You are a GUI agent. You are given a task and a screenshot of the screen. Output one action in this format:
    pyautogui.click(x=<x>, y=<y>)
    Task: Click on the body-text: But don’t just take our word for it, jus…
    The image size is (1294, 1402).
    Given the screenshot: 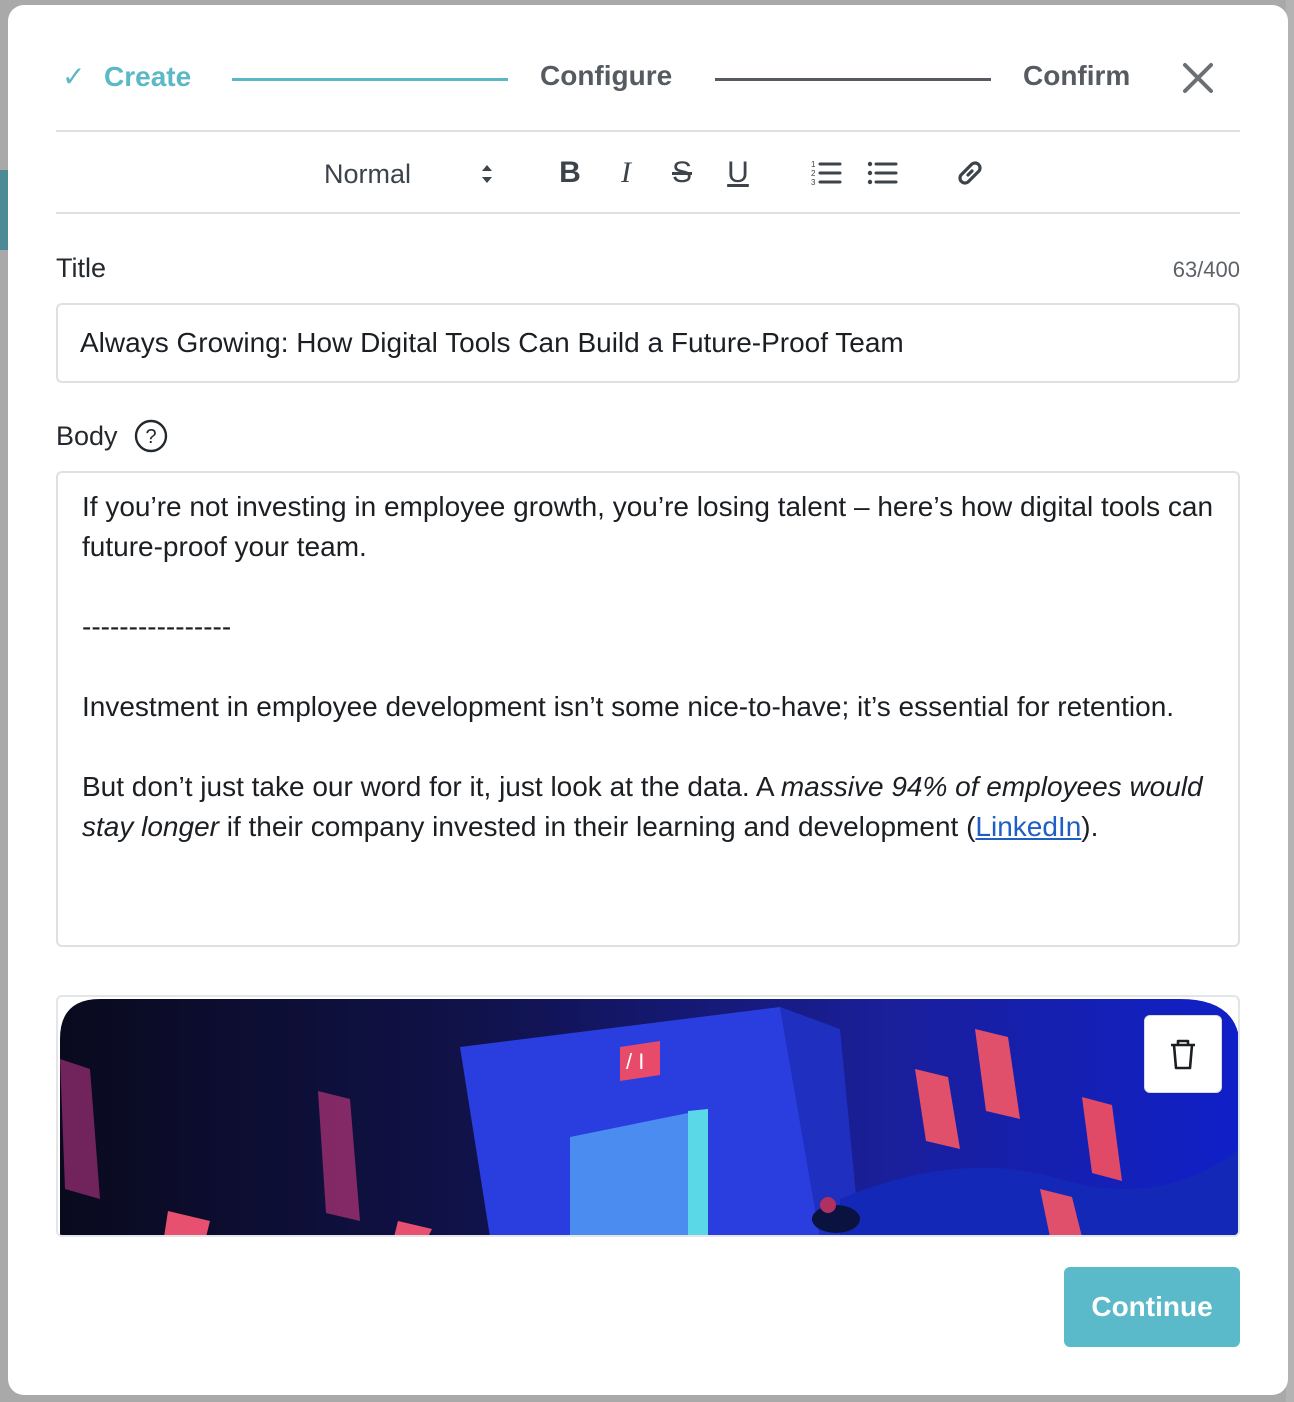 What is the action you would take?
    pyautogui.click(x=431, y=786)
    